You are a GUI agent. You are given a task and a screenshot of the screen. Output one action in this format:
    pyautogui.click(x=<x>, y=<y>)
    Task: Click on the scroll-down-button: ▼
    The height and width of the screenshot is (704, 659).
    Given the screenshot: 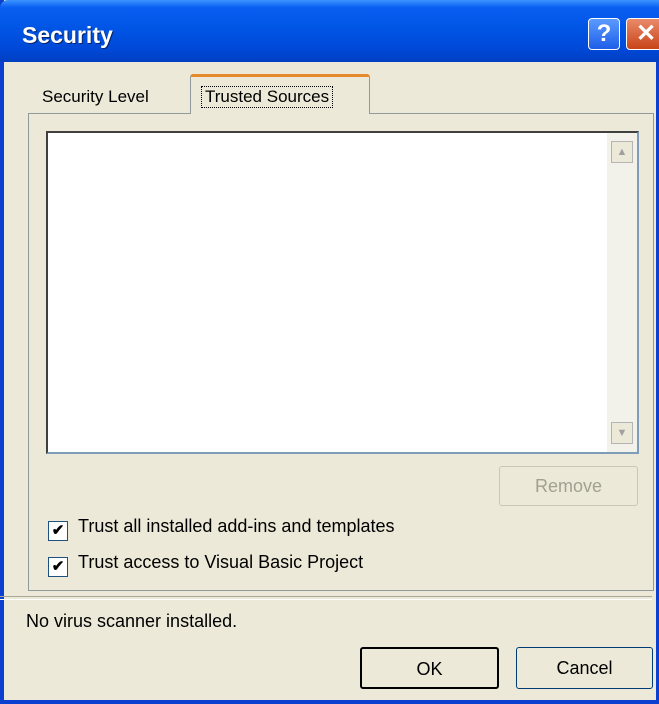 What is the action you would take?
    pyautogui.click(x=622, y=433)
    